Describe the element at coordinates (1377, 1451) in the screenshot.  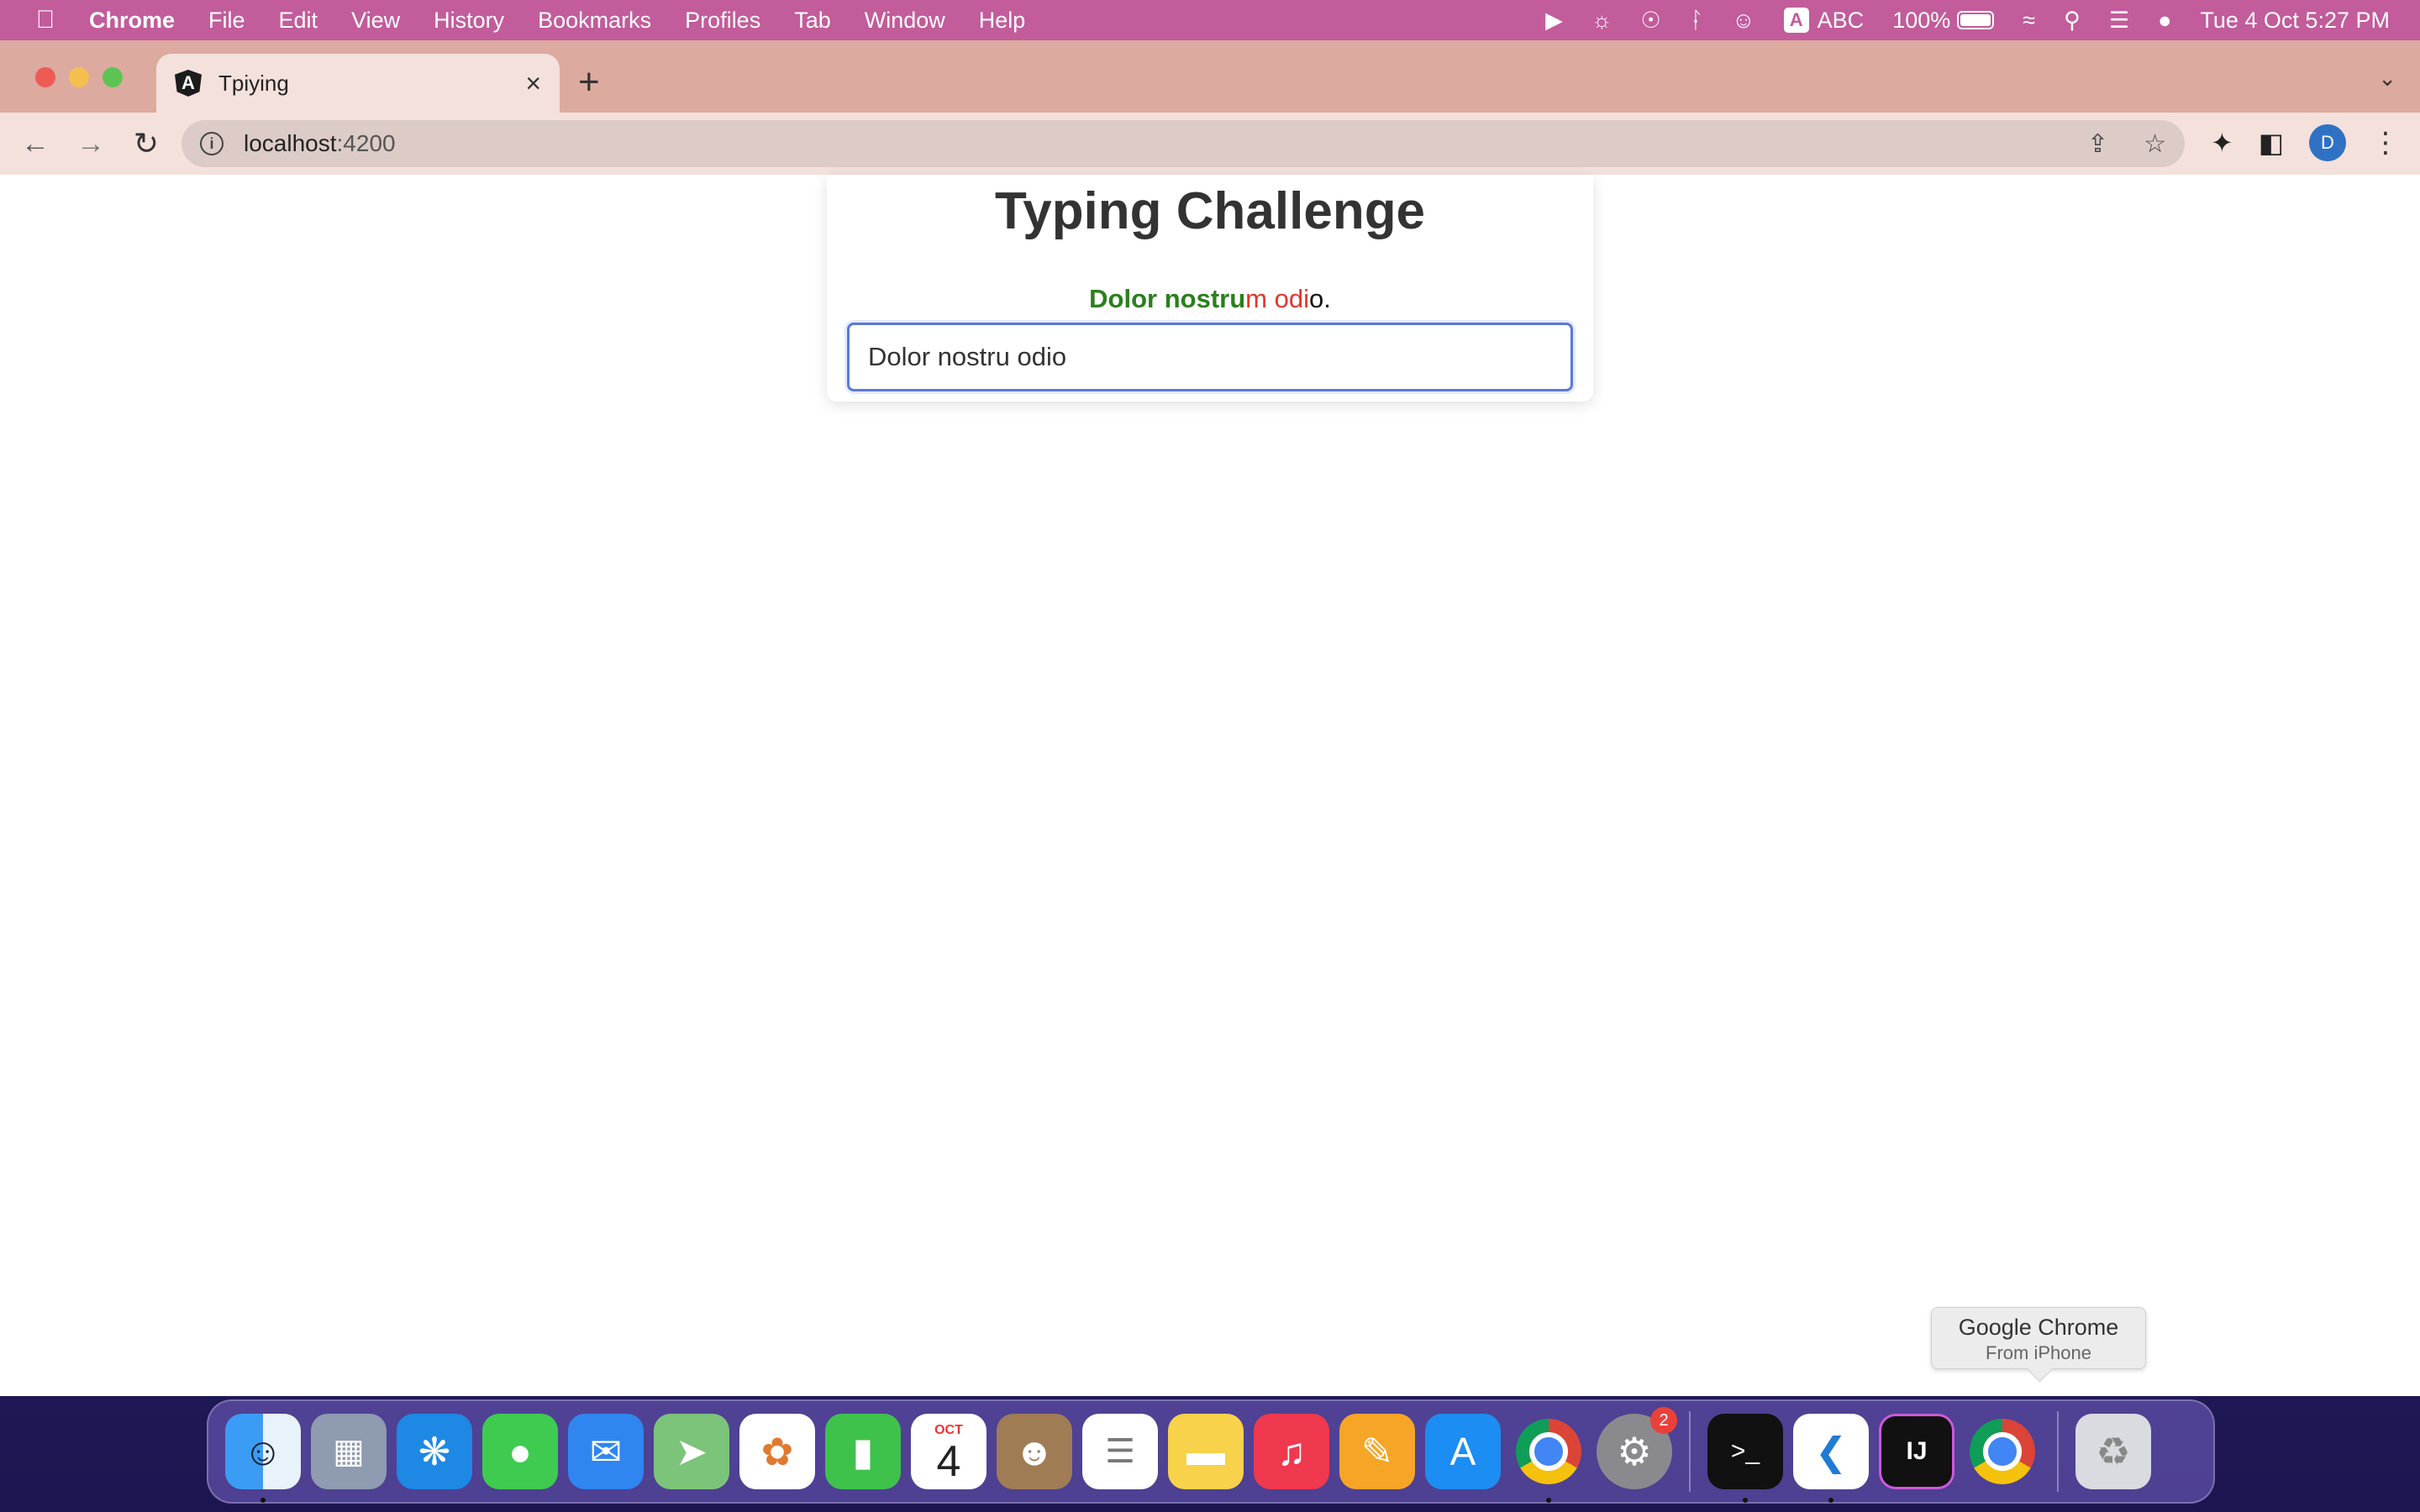
I see `pages-icon: ✎` at that location.